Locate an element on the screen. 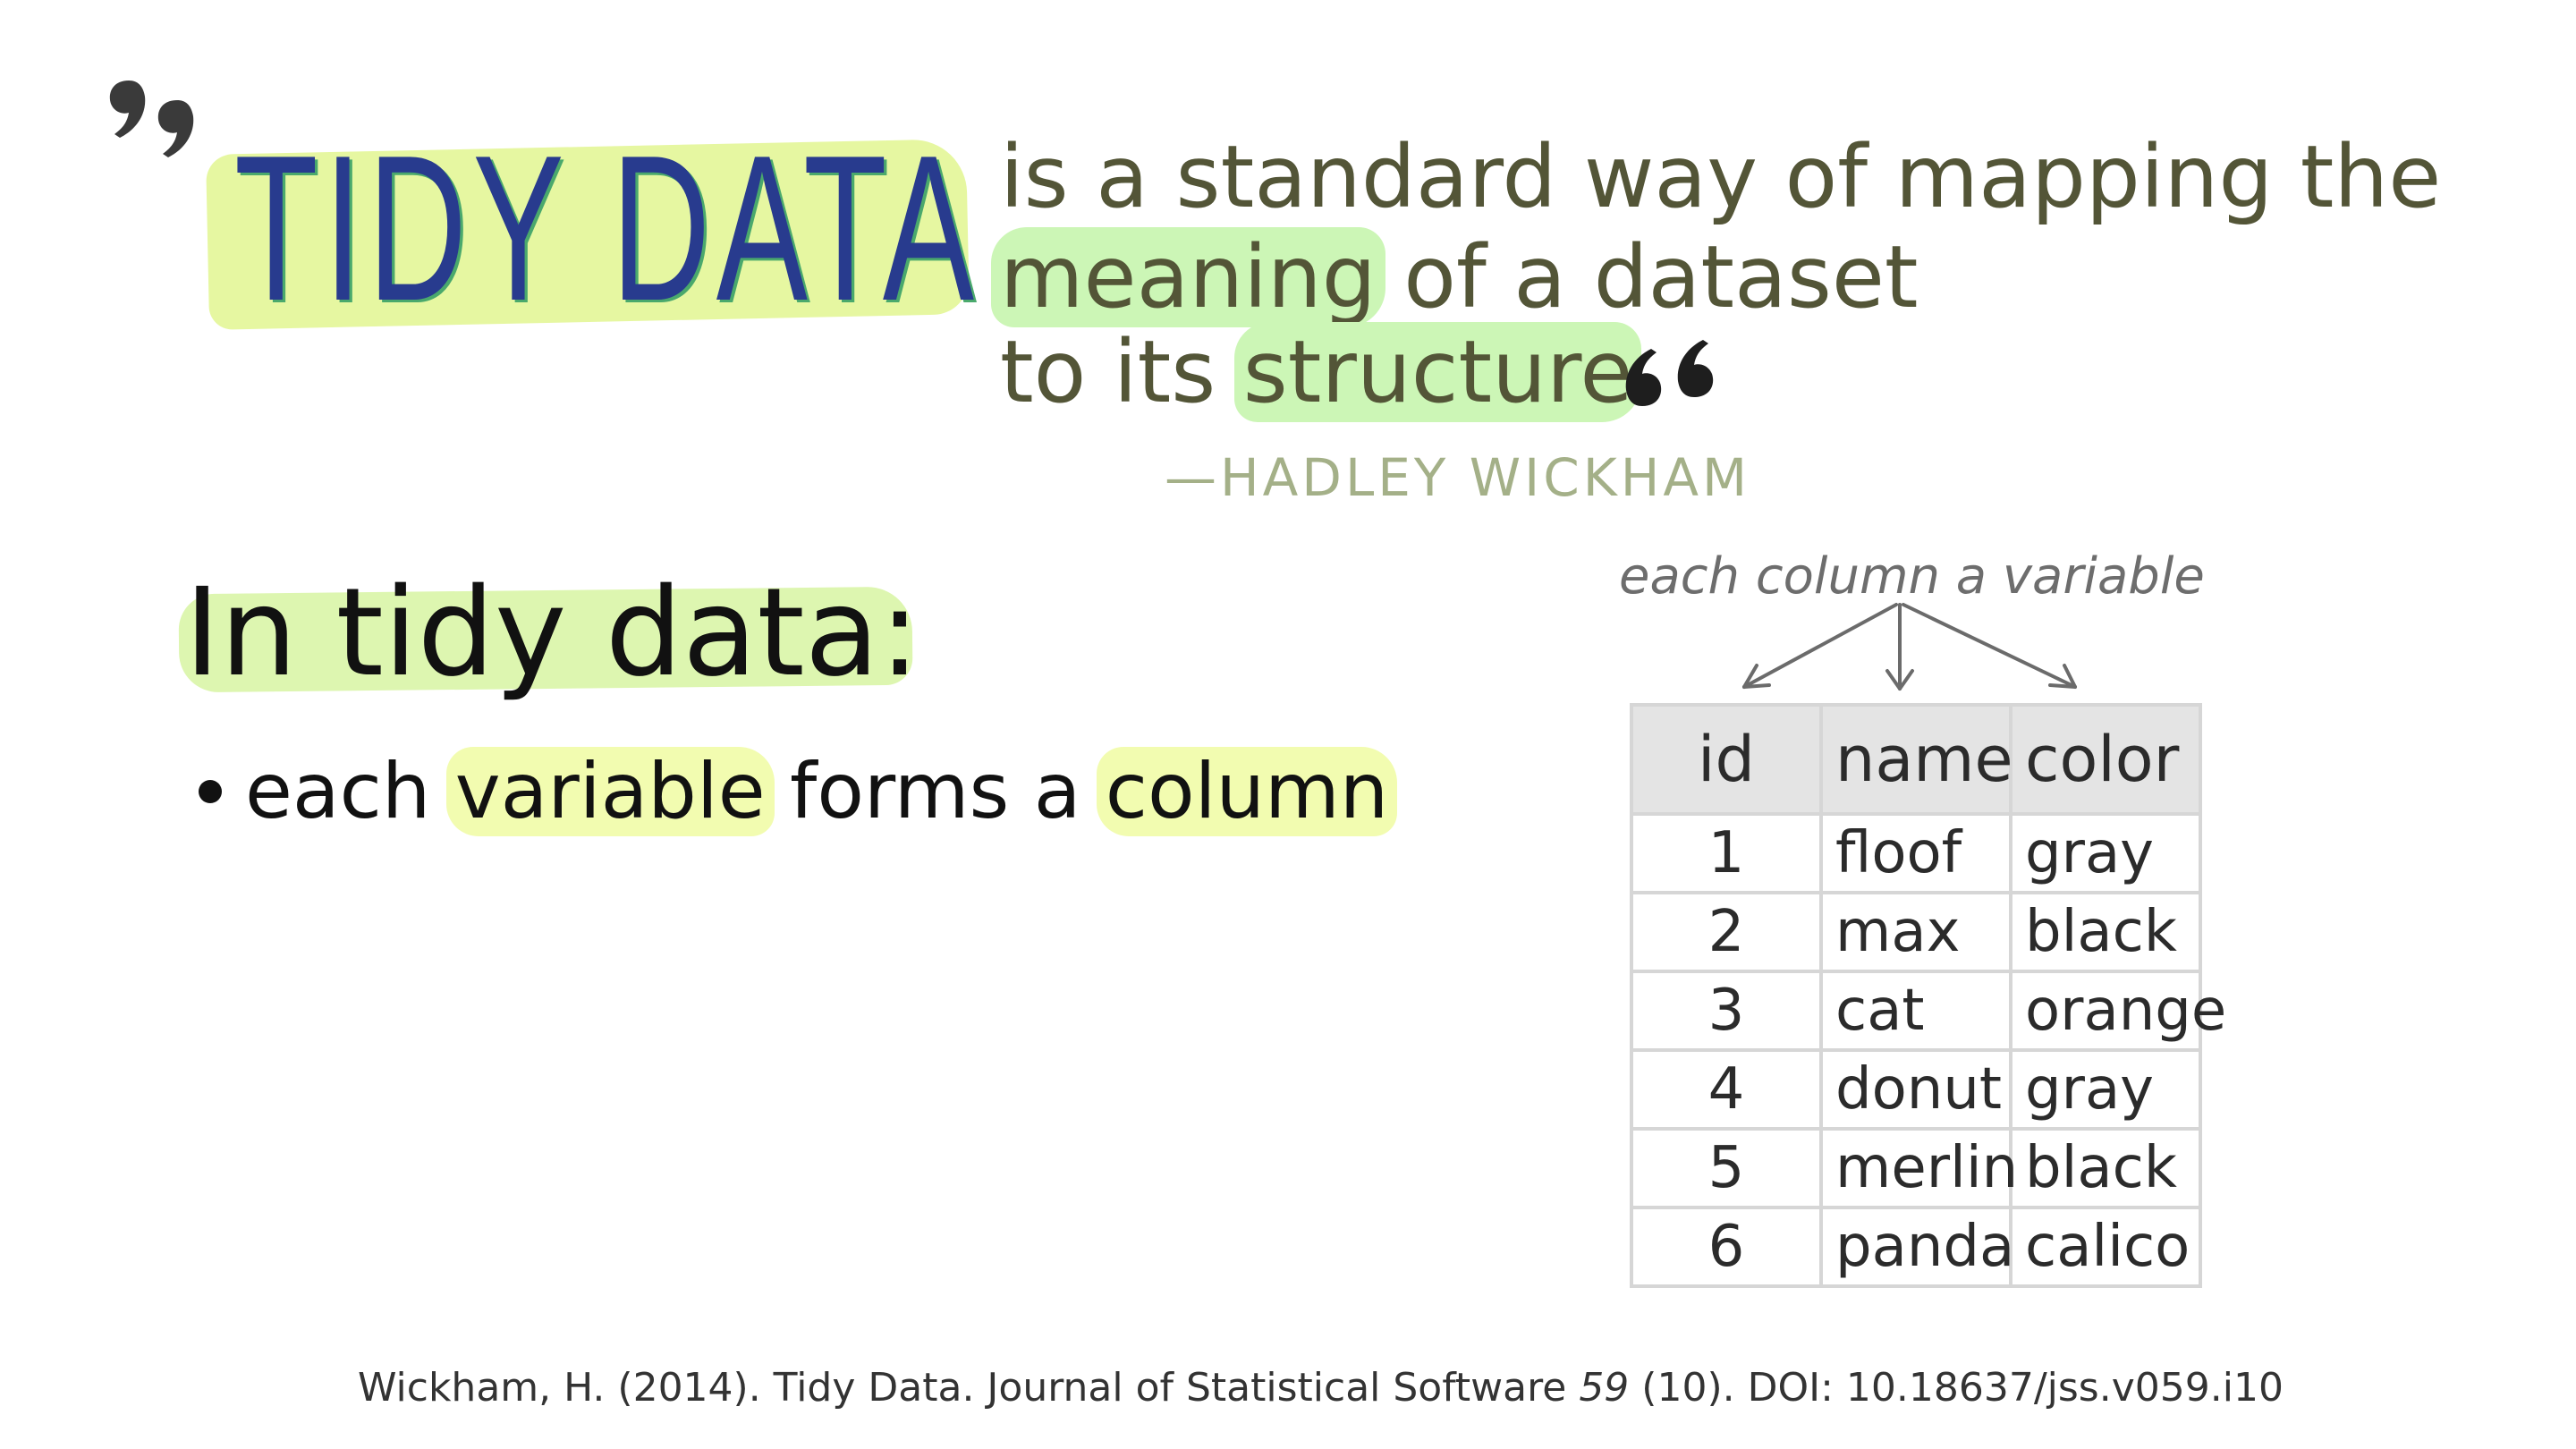  bullet-text-pre: each is located at coordinates (350, 791).